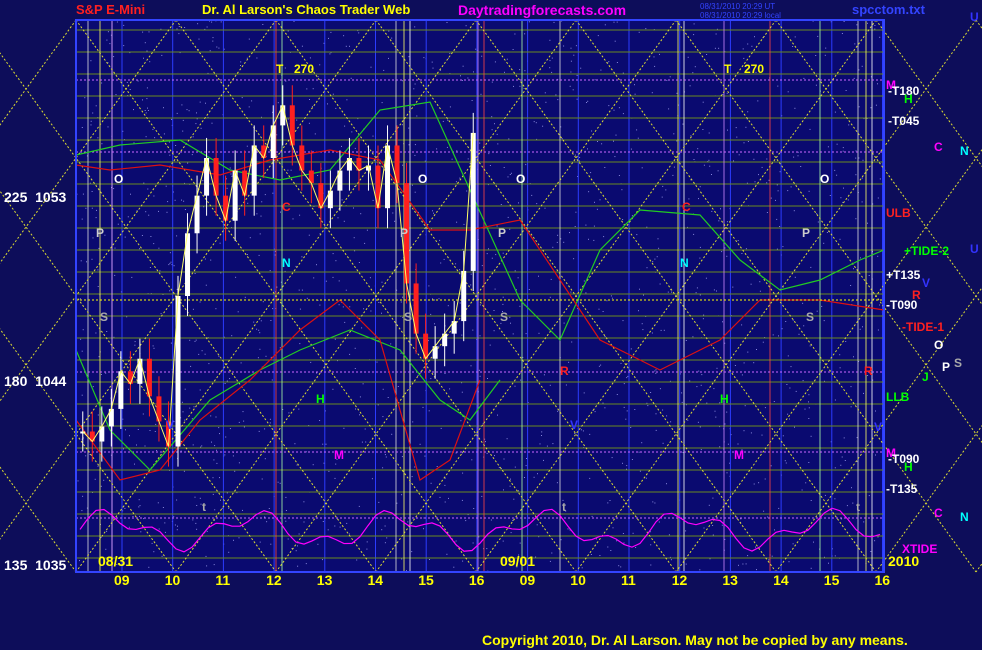 The height and width of the screenshot is (650, 982). I want to click on right-label: H, so click(908, 467).